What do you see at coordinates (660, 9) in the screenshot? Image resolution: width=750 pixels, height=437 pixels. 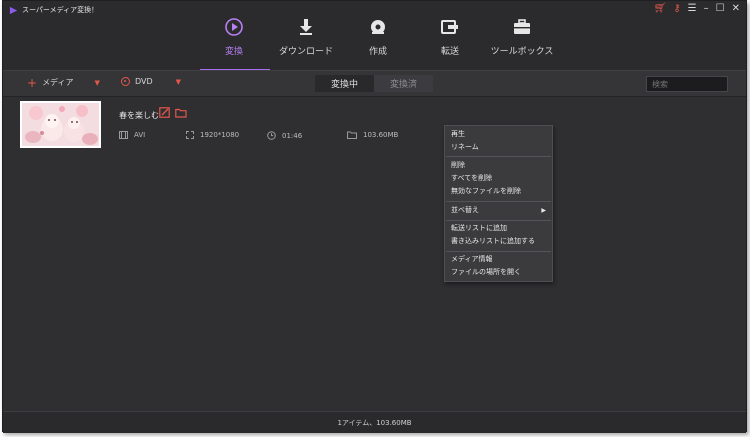 I see `cart-icon: 🛒︎` at bounding box center [660, 9].